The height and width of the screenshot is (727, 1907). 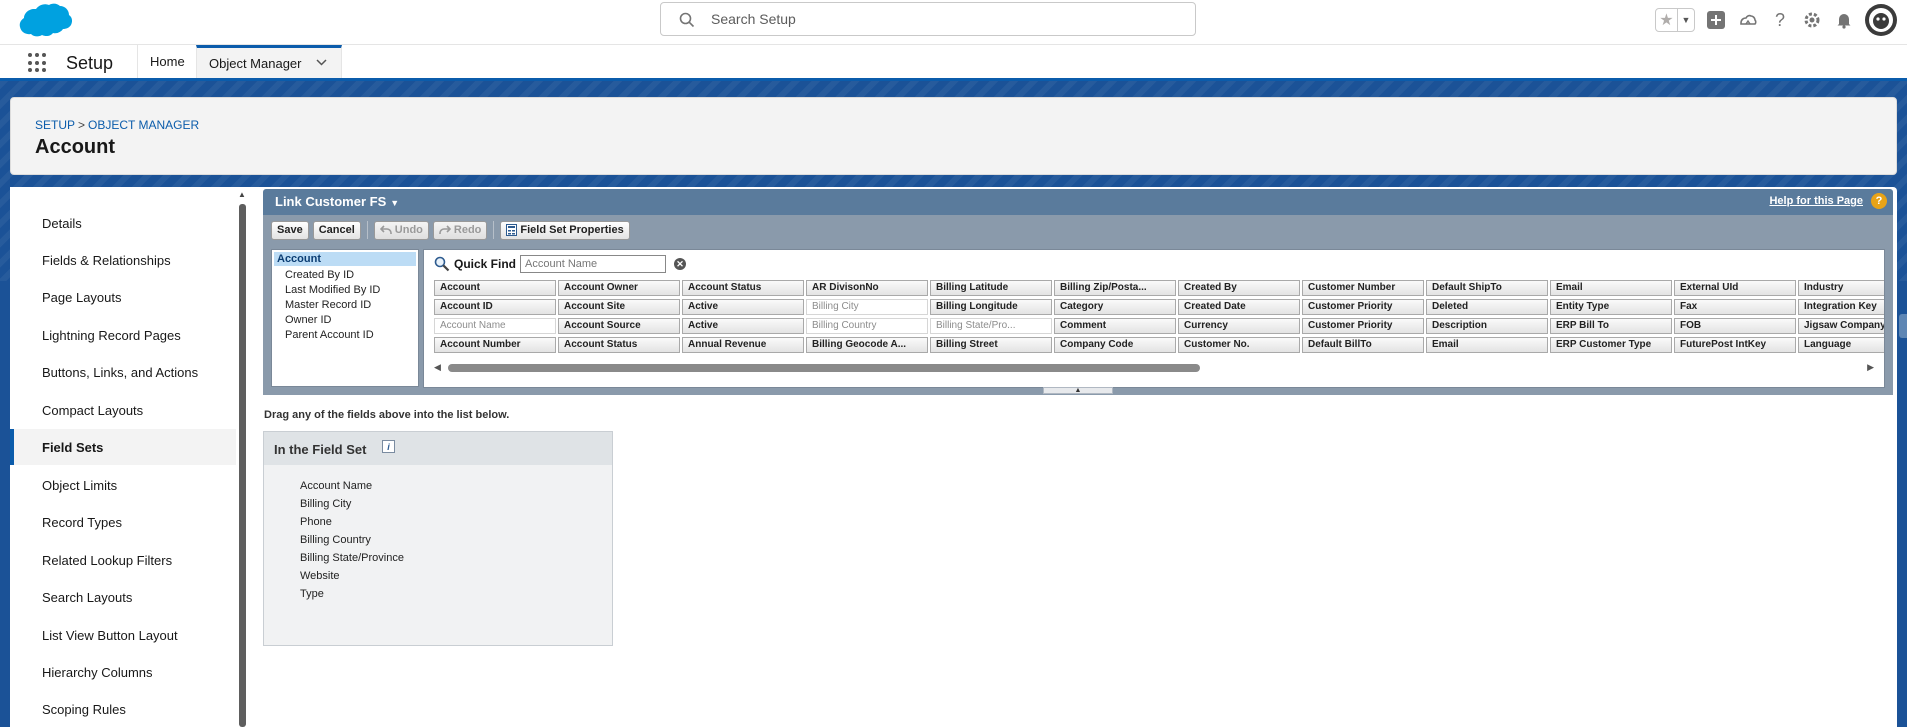 I want to click on palette-field: Default BillTo, so click(x=1363, y=345).